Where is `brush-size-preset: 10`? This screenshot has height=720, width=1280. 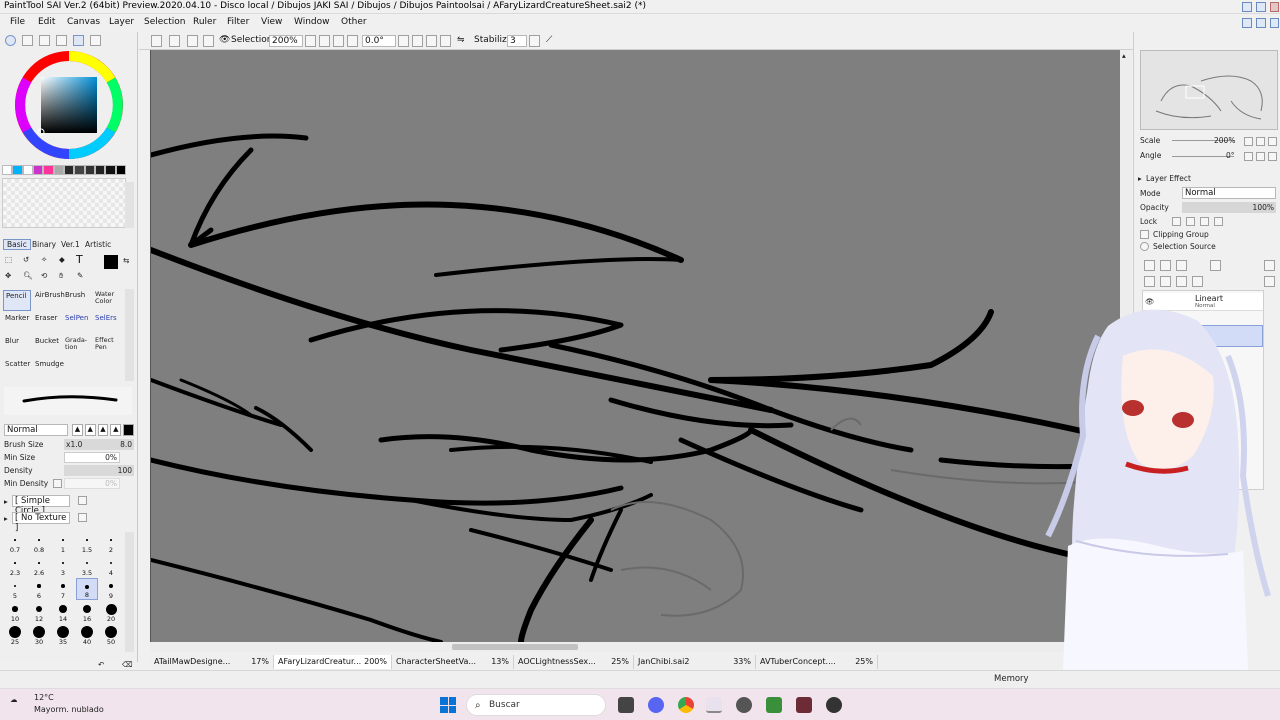 brush-size-preset: 10 is located at coordinates (15, 612).